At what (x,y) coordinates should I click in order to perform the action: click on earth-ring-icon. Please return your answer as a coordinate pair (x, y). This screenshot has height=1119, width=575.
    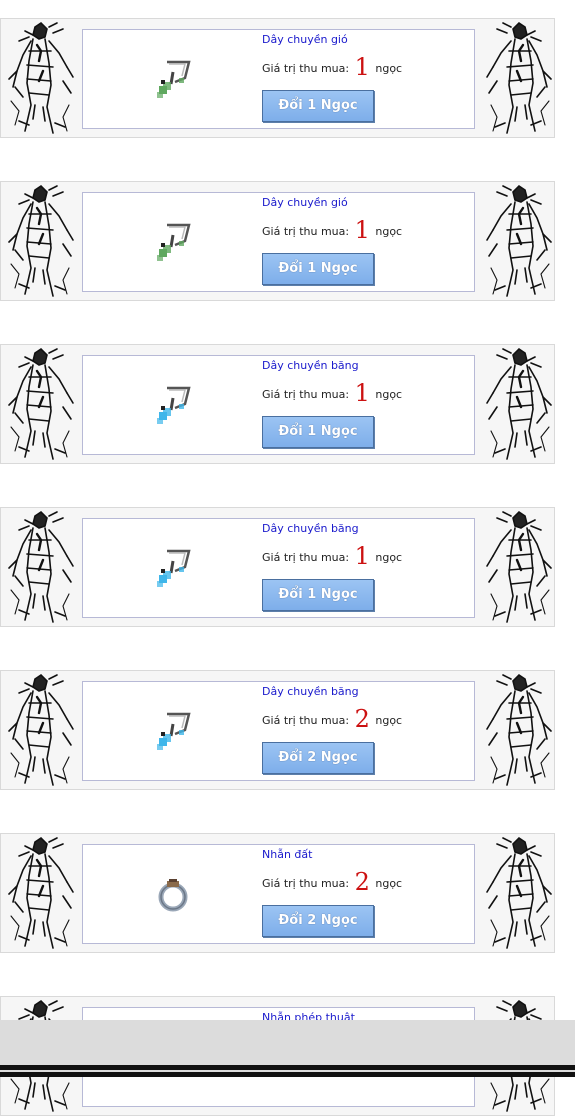
    Looking at the image, I should click on (173, 895).